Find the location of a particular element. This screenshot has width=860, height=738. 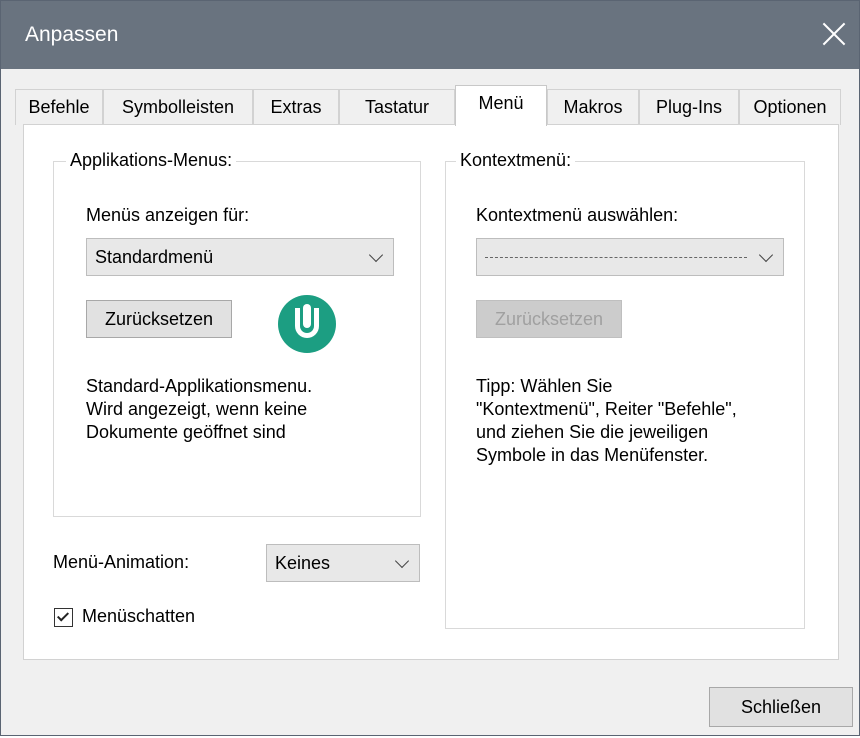

tab-optionen: Optionen is located at coordinates (790, 107).